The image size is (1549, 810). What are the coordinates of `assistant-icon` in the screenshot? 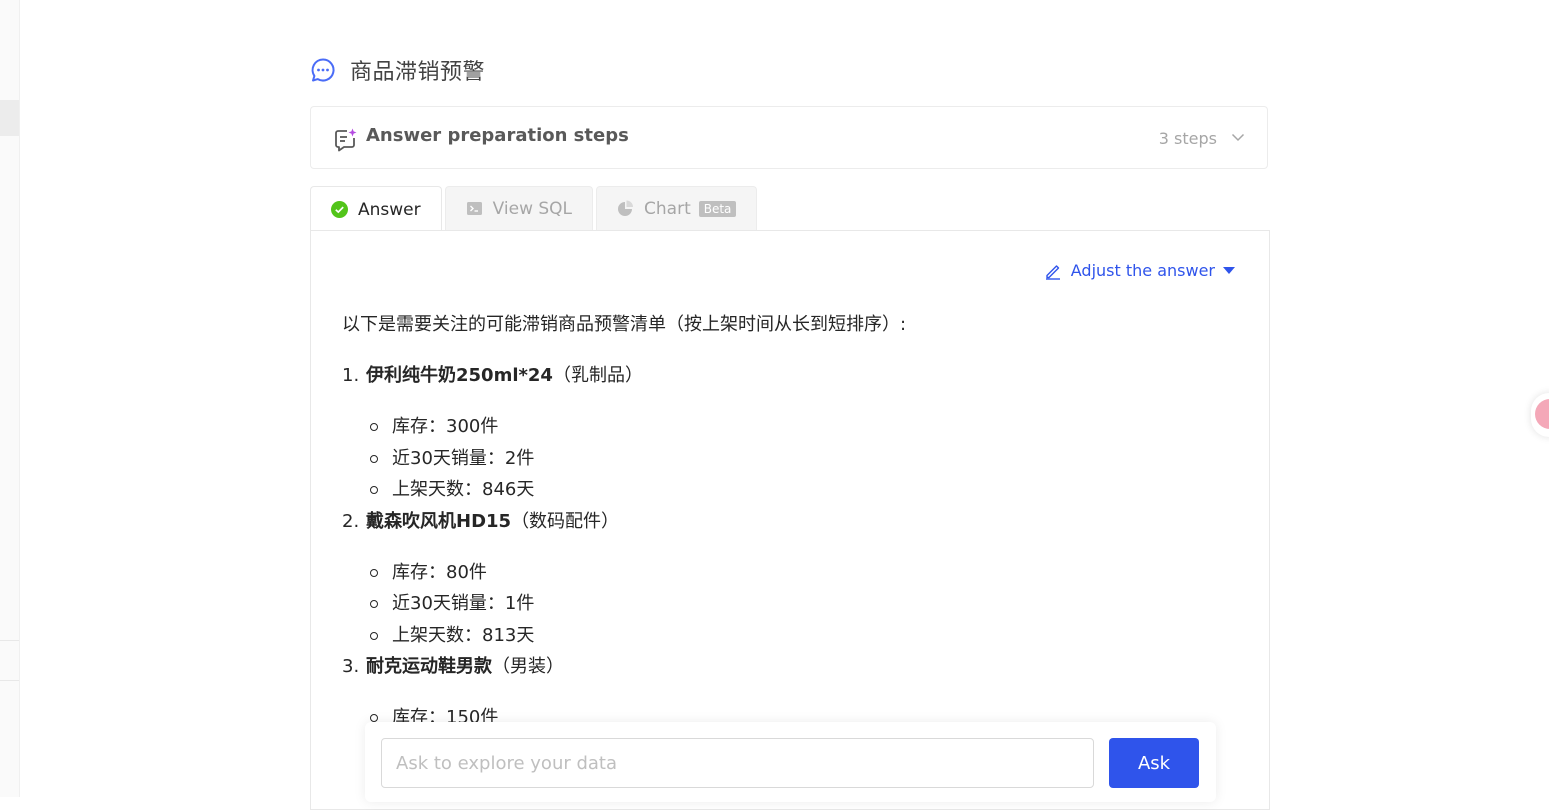 It's located at (1542, 414).